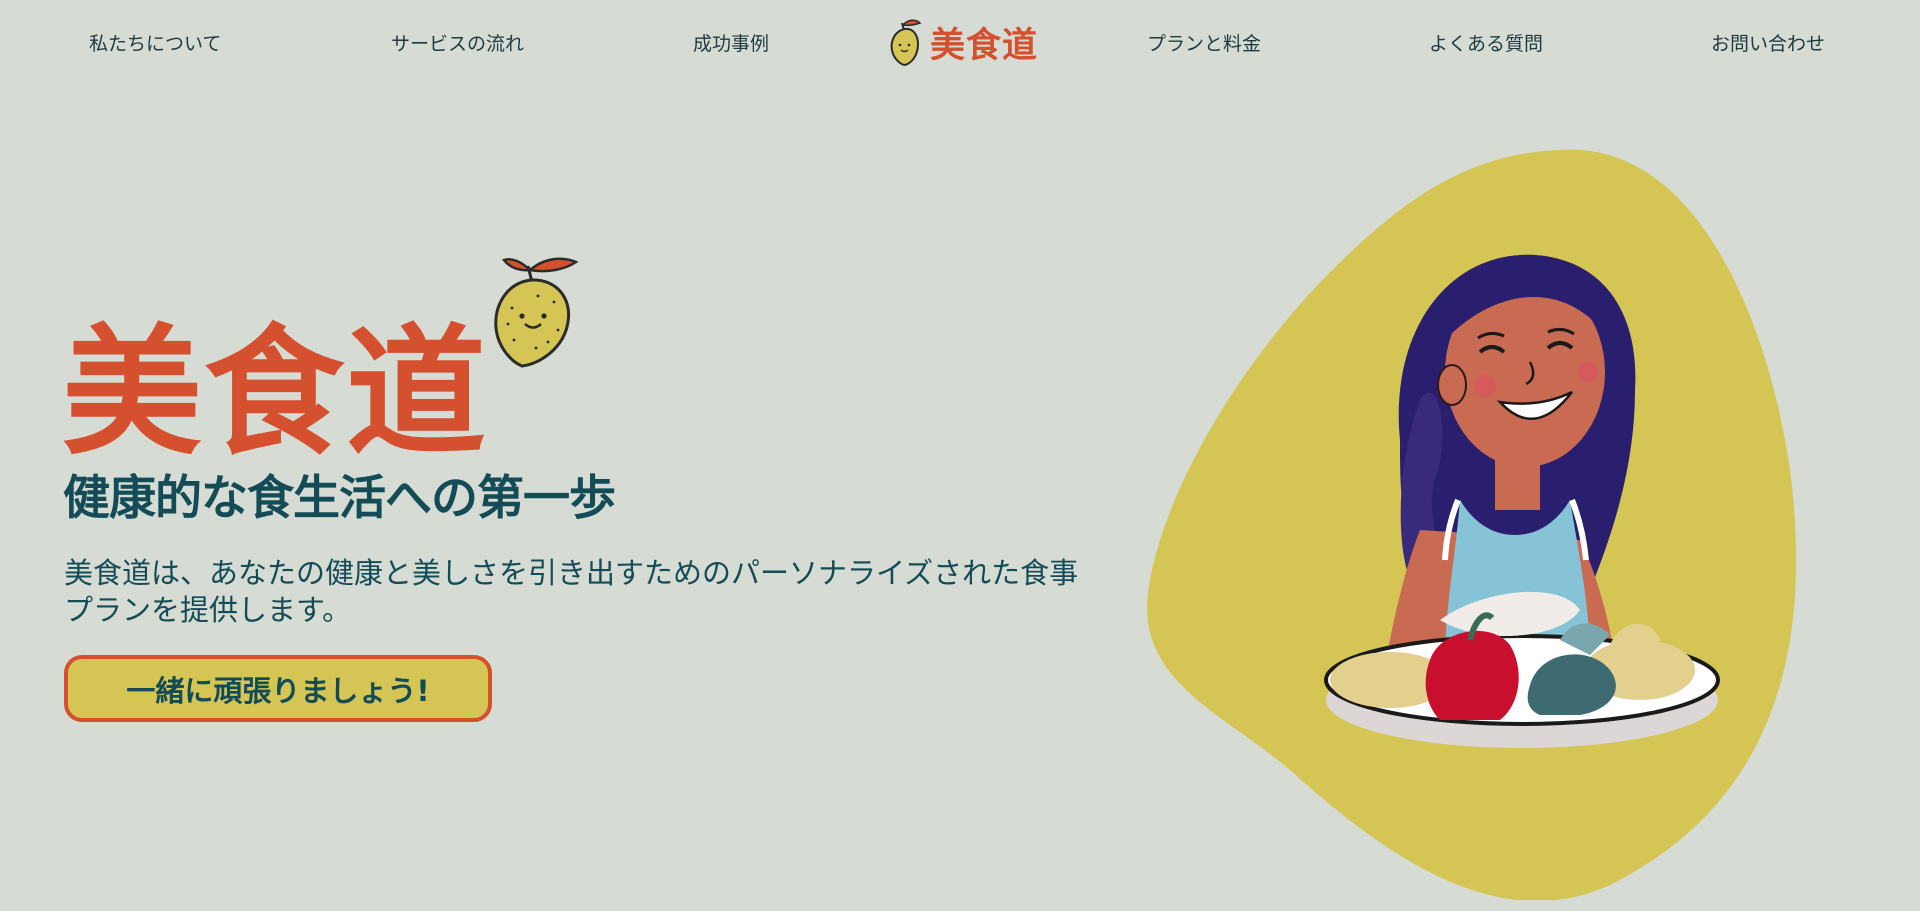 This screenshot has width=1920, height=911. What do you see at coordinates (1768, 42) in the screenshot?
I see `nav-link-contact: お問い合わせ` at bounding box center [1768, 42].